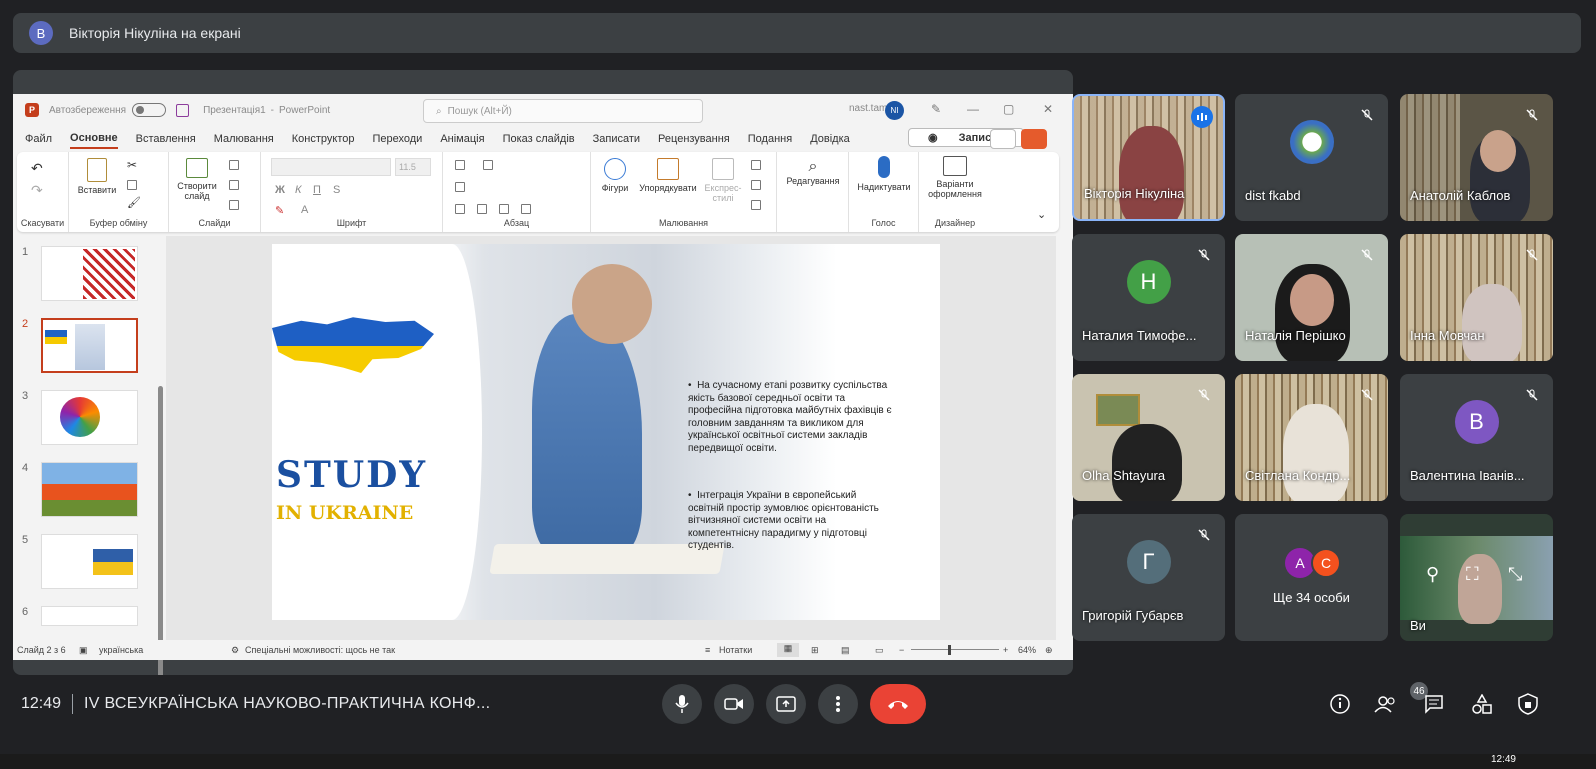  What do you see at coordinates (898, 704) in the screenshot?
I see `leave-call-button` at bounding box center [898, 704].